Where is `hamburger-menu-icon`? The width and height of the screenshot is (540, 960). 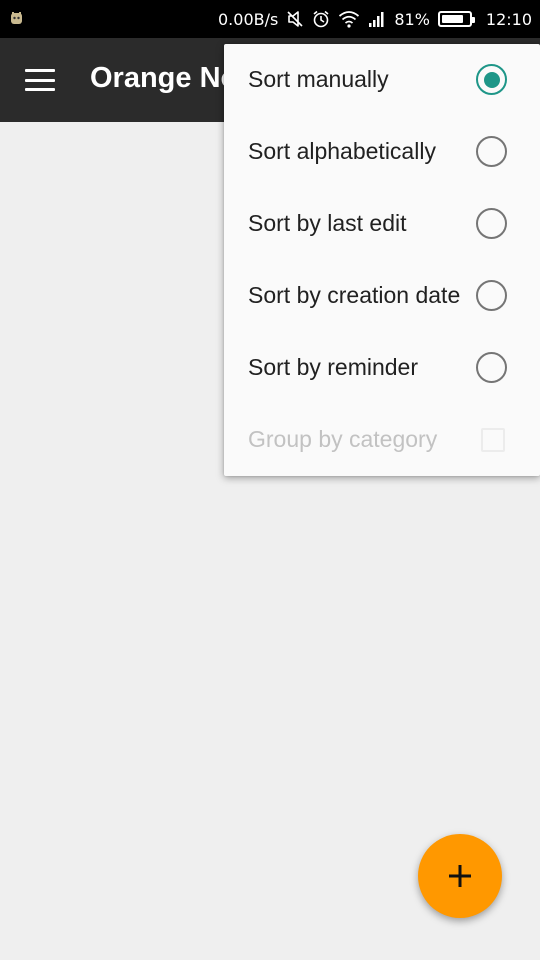 hamburger-menu-icon is located at coordinates (40, 80).